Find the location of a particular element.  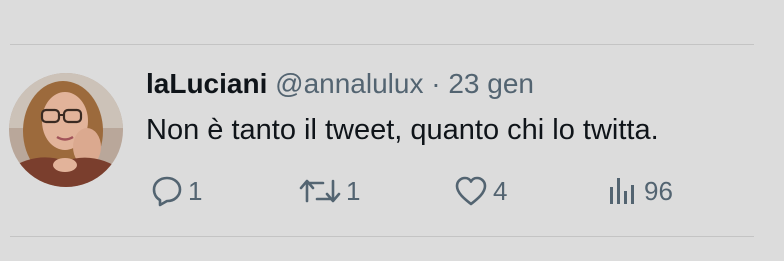

views-count: 96 is located at coordinates (658, 191).